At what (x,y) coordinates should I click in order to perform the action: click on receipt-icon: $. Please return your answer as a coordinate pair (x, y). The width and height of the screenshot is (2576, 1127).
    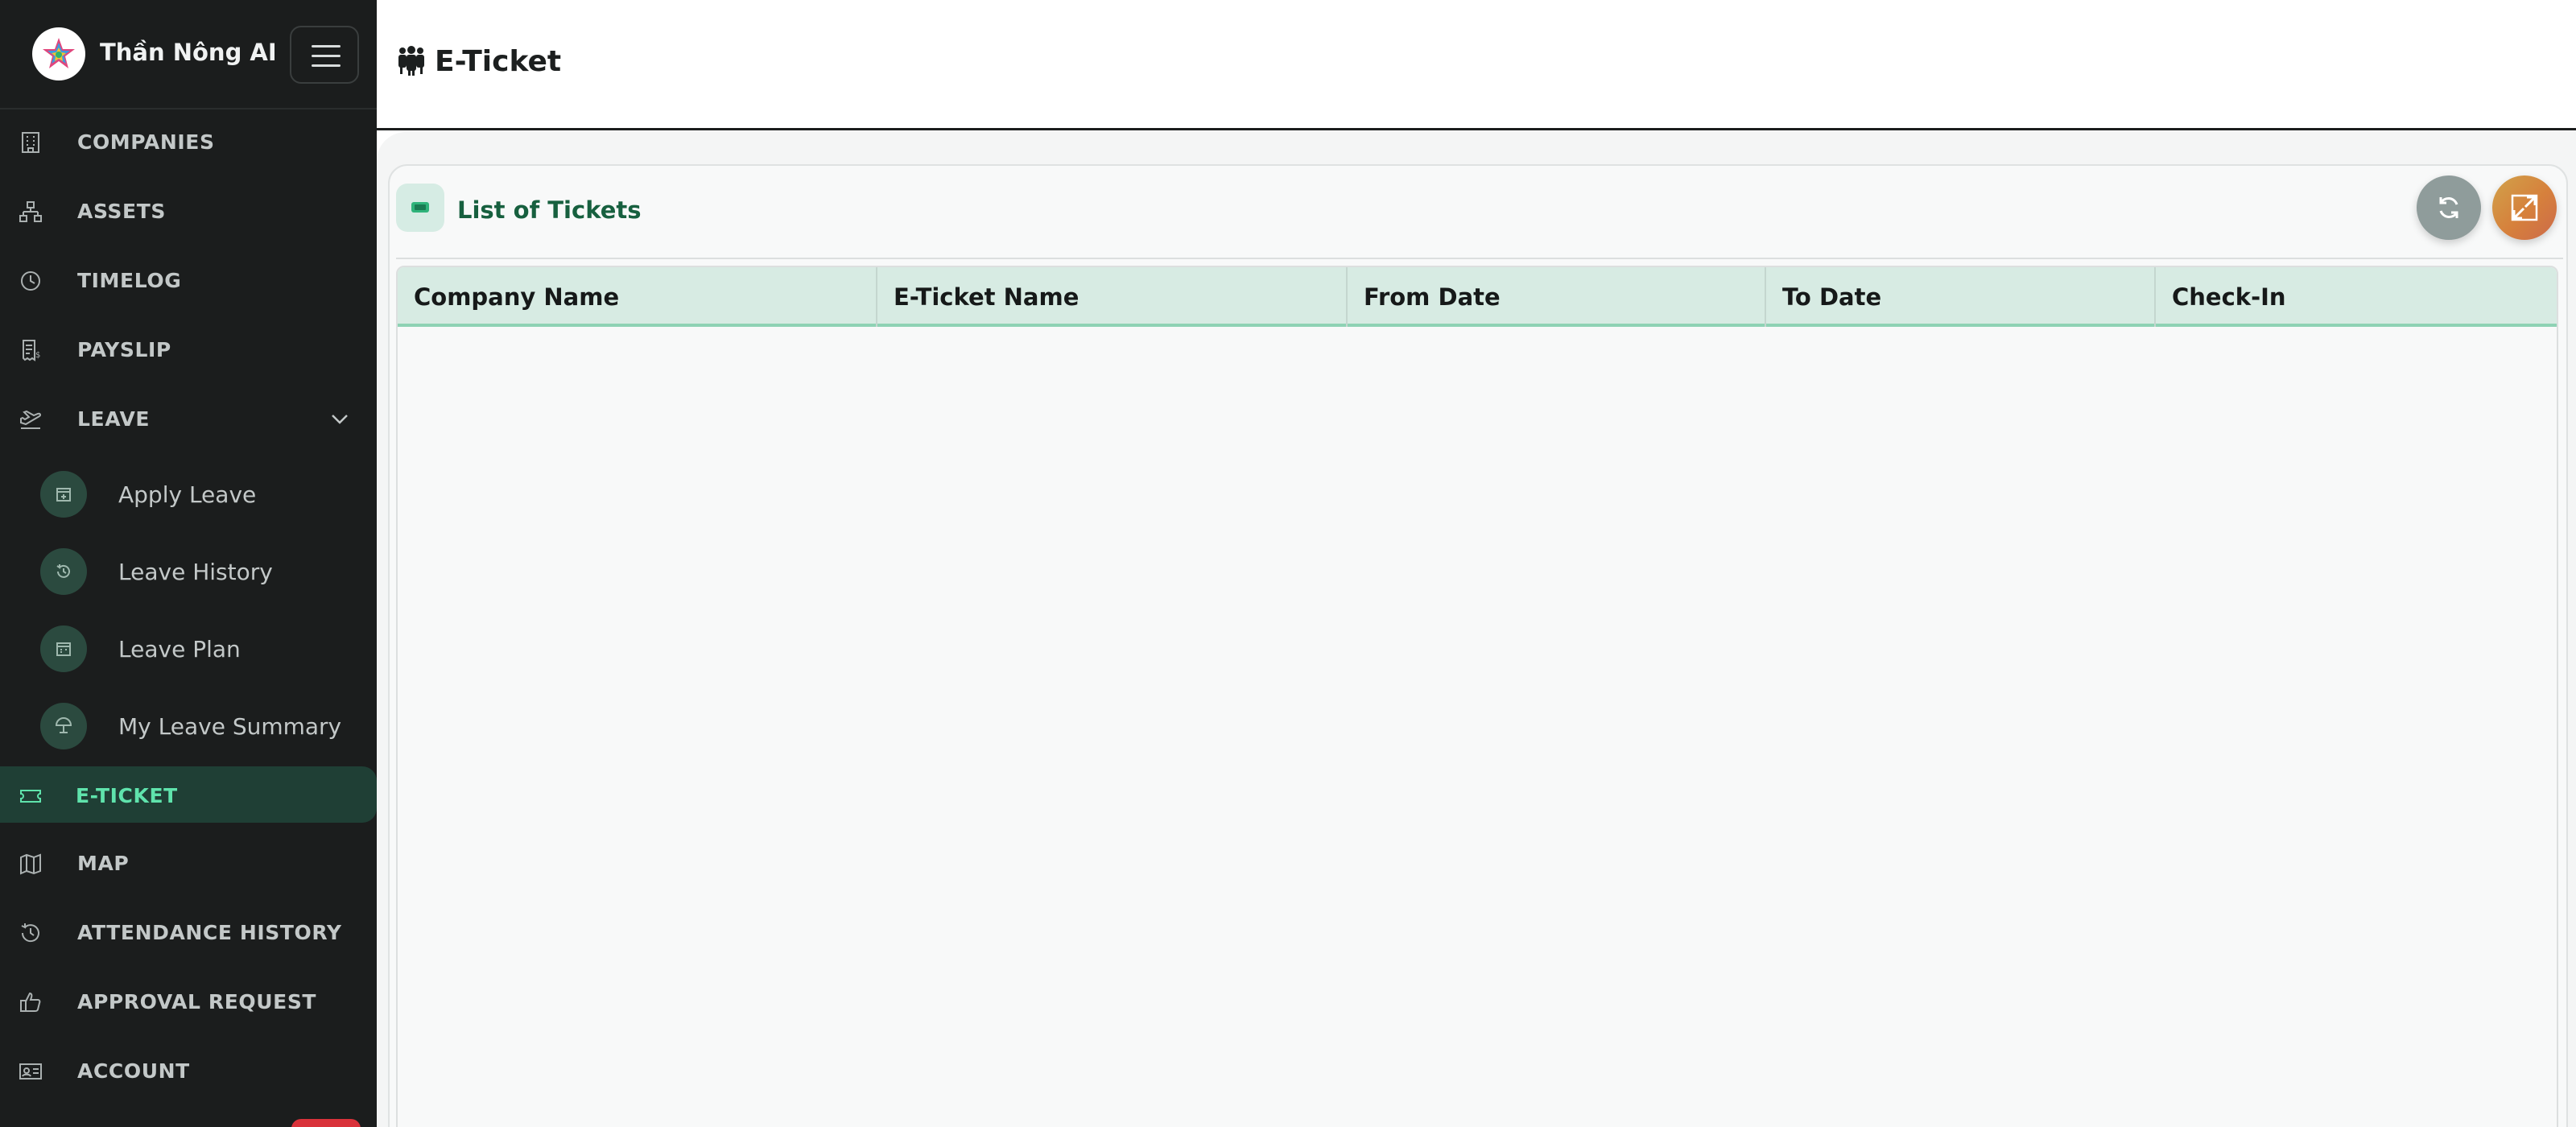
    Looking at the image, I should click on (31, 350).